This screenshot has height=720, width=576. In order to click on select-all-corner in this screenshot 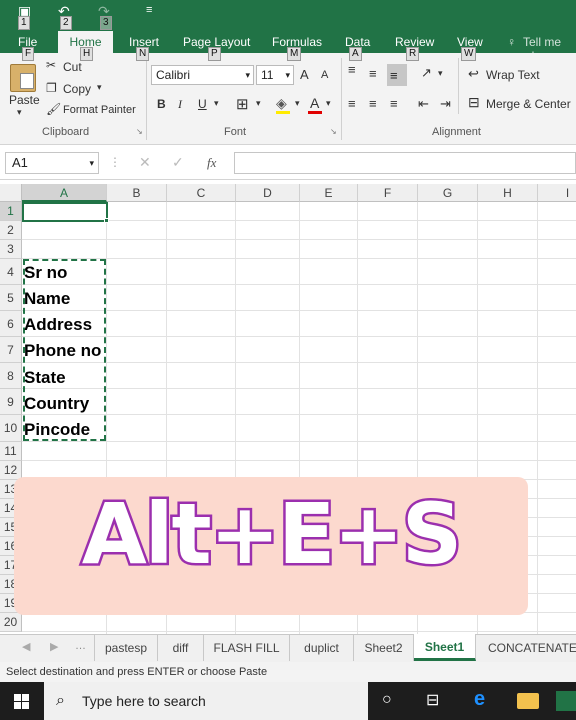, I will do `click(11, 193)`.